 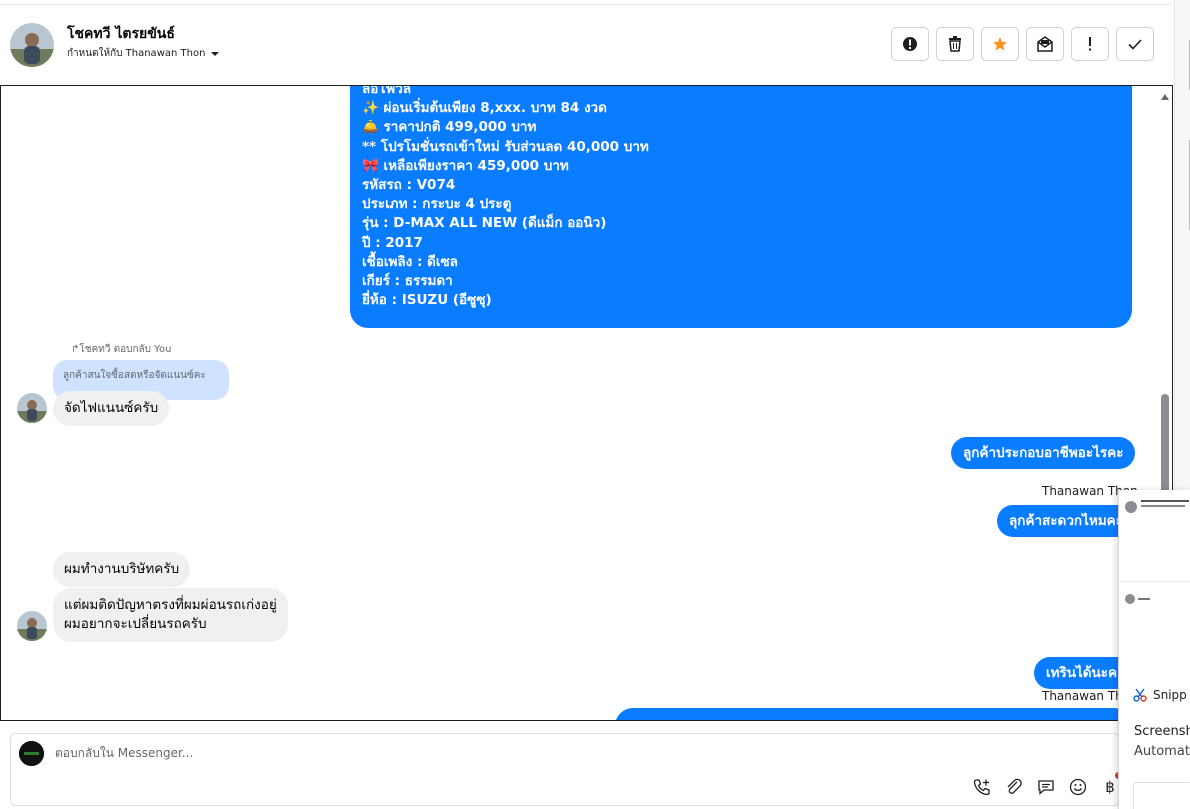 I want to click on mark-unread-icon, so click(x=1045, y=44).